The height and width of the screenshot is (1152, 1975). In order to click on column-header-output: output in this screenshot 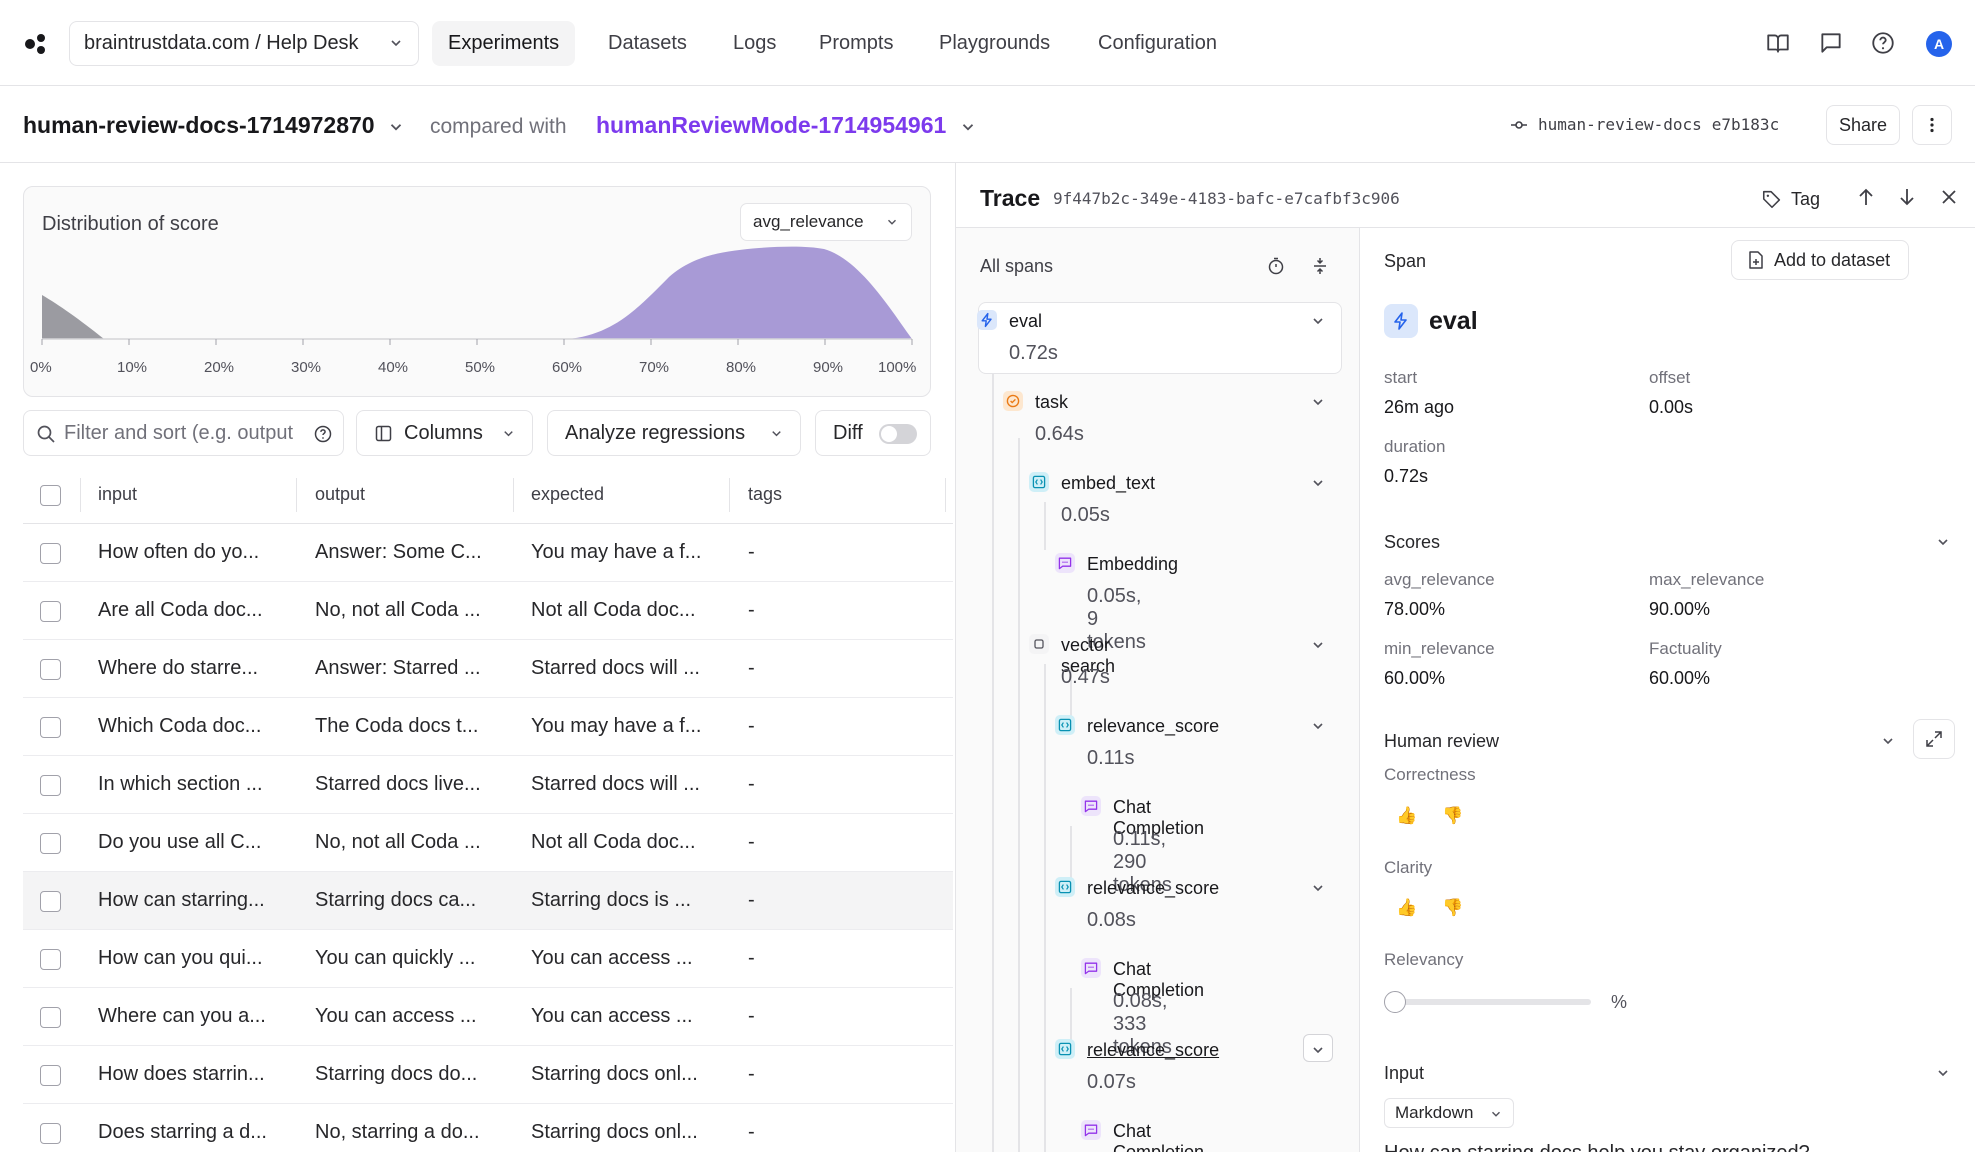, I will do `click(340, 494)`.